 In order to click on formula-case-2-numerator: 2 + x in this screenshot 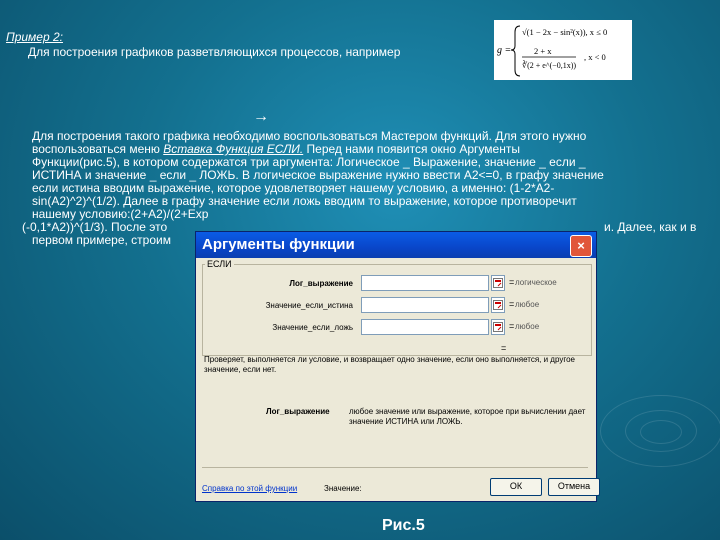, I will do `click(543, 51)`.